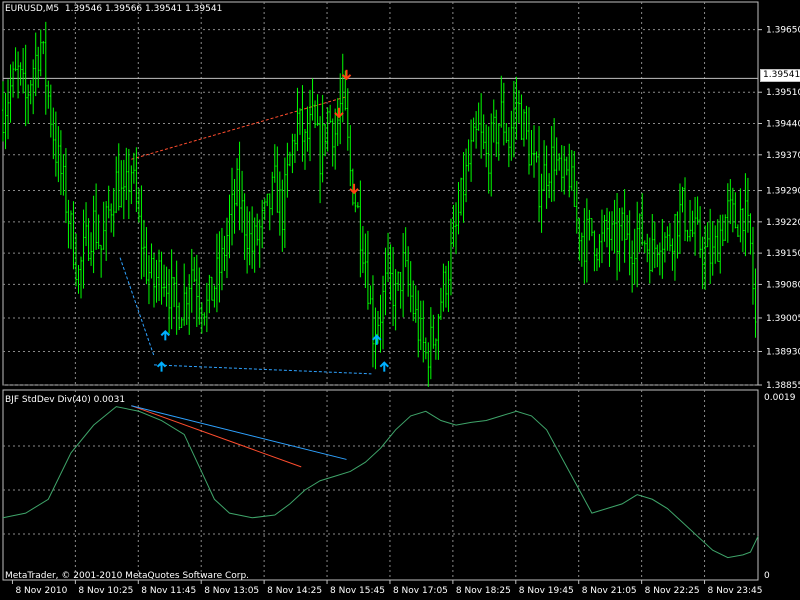  Describe the element at coordinates (780, 398) in the screenshot. I see `indicator-axis-top-label: 0.0019` at that location.